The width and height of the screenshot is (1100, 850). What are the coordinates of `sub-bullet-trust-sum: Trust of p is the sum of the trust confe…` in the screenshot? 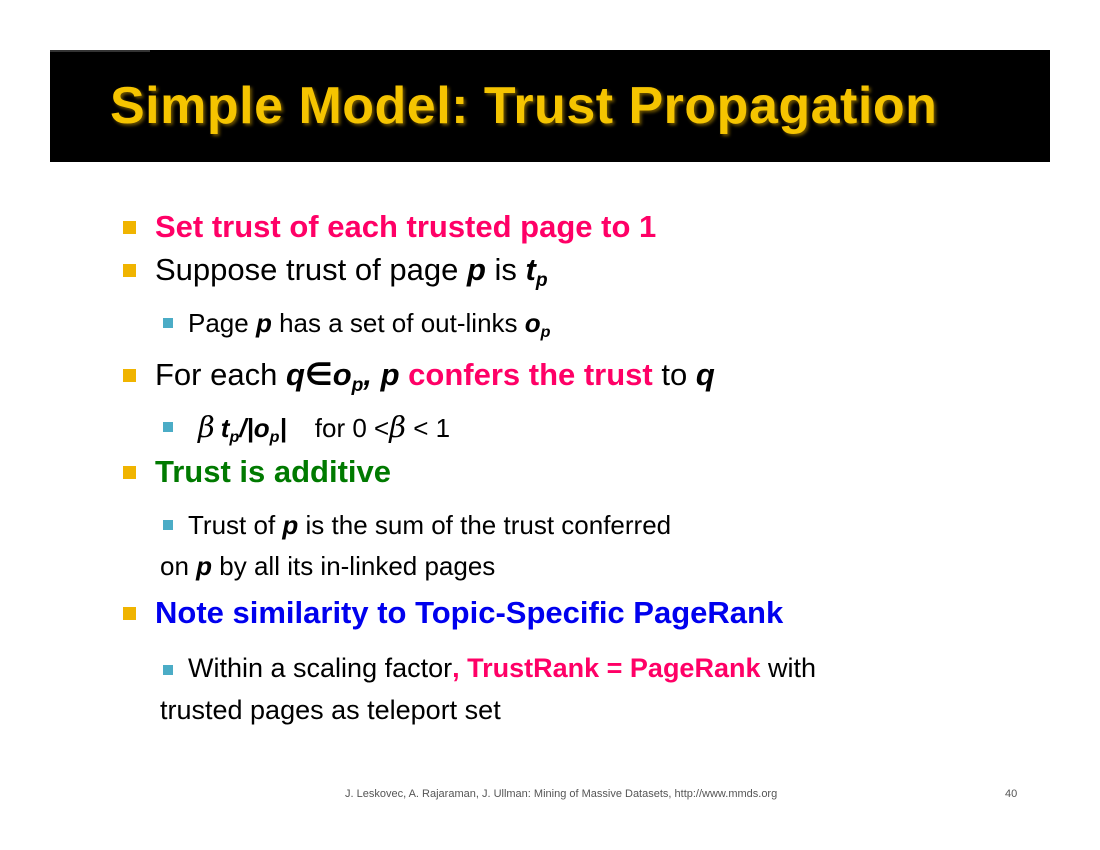 It's located at (429, 525).